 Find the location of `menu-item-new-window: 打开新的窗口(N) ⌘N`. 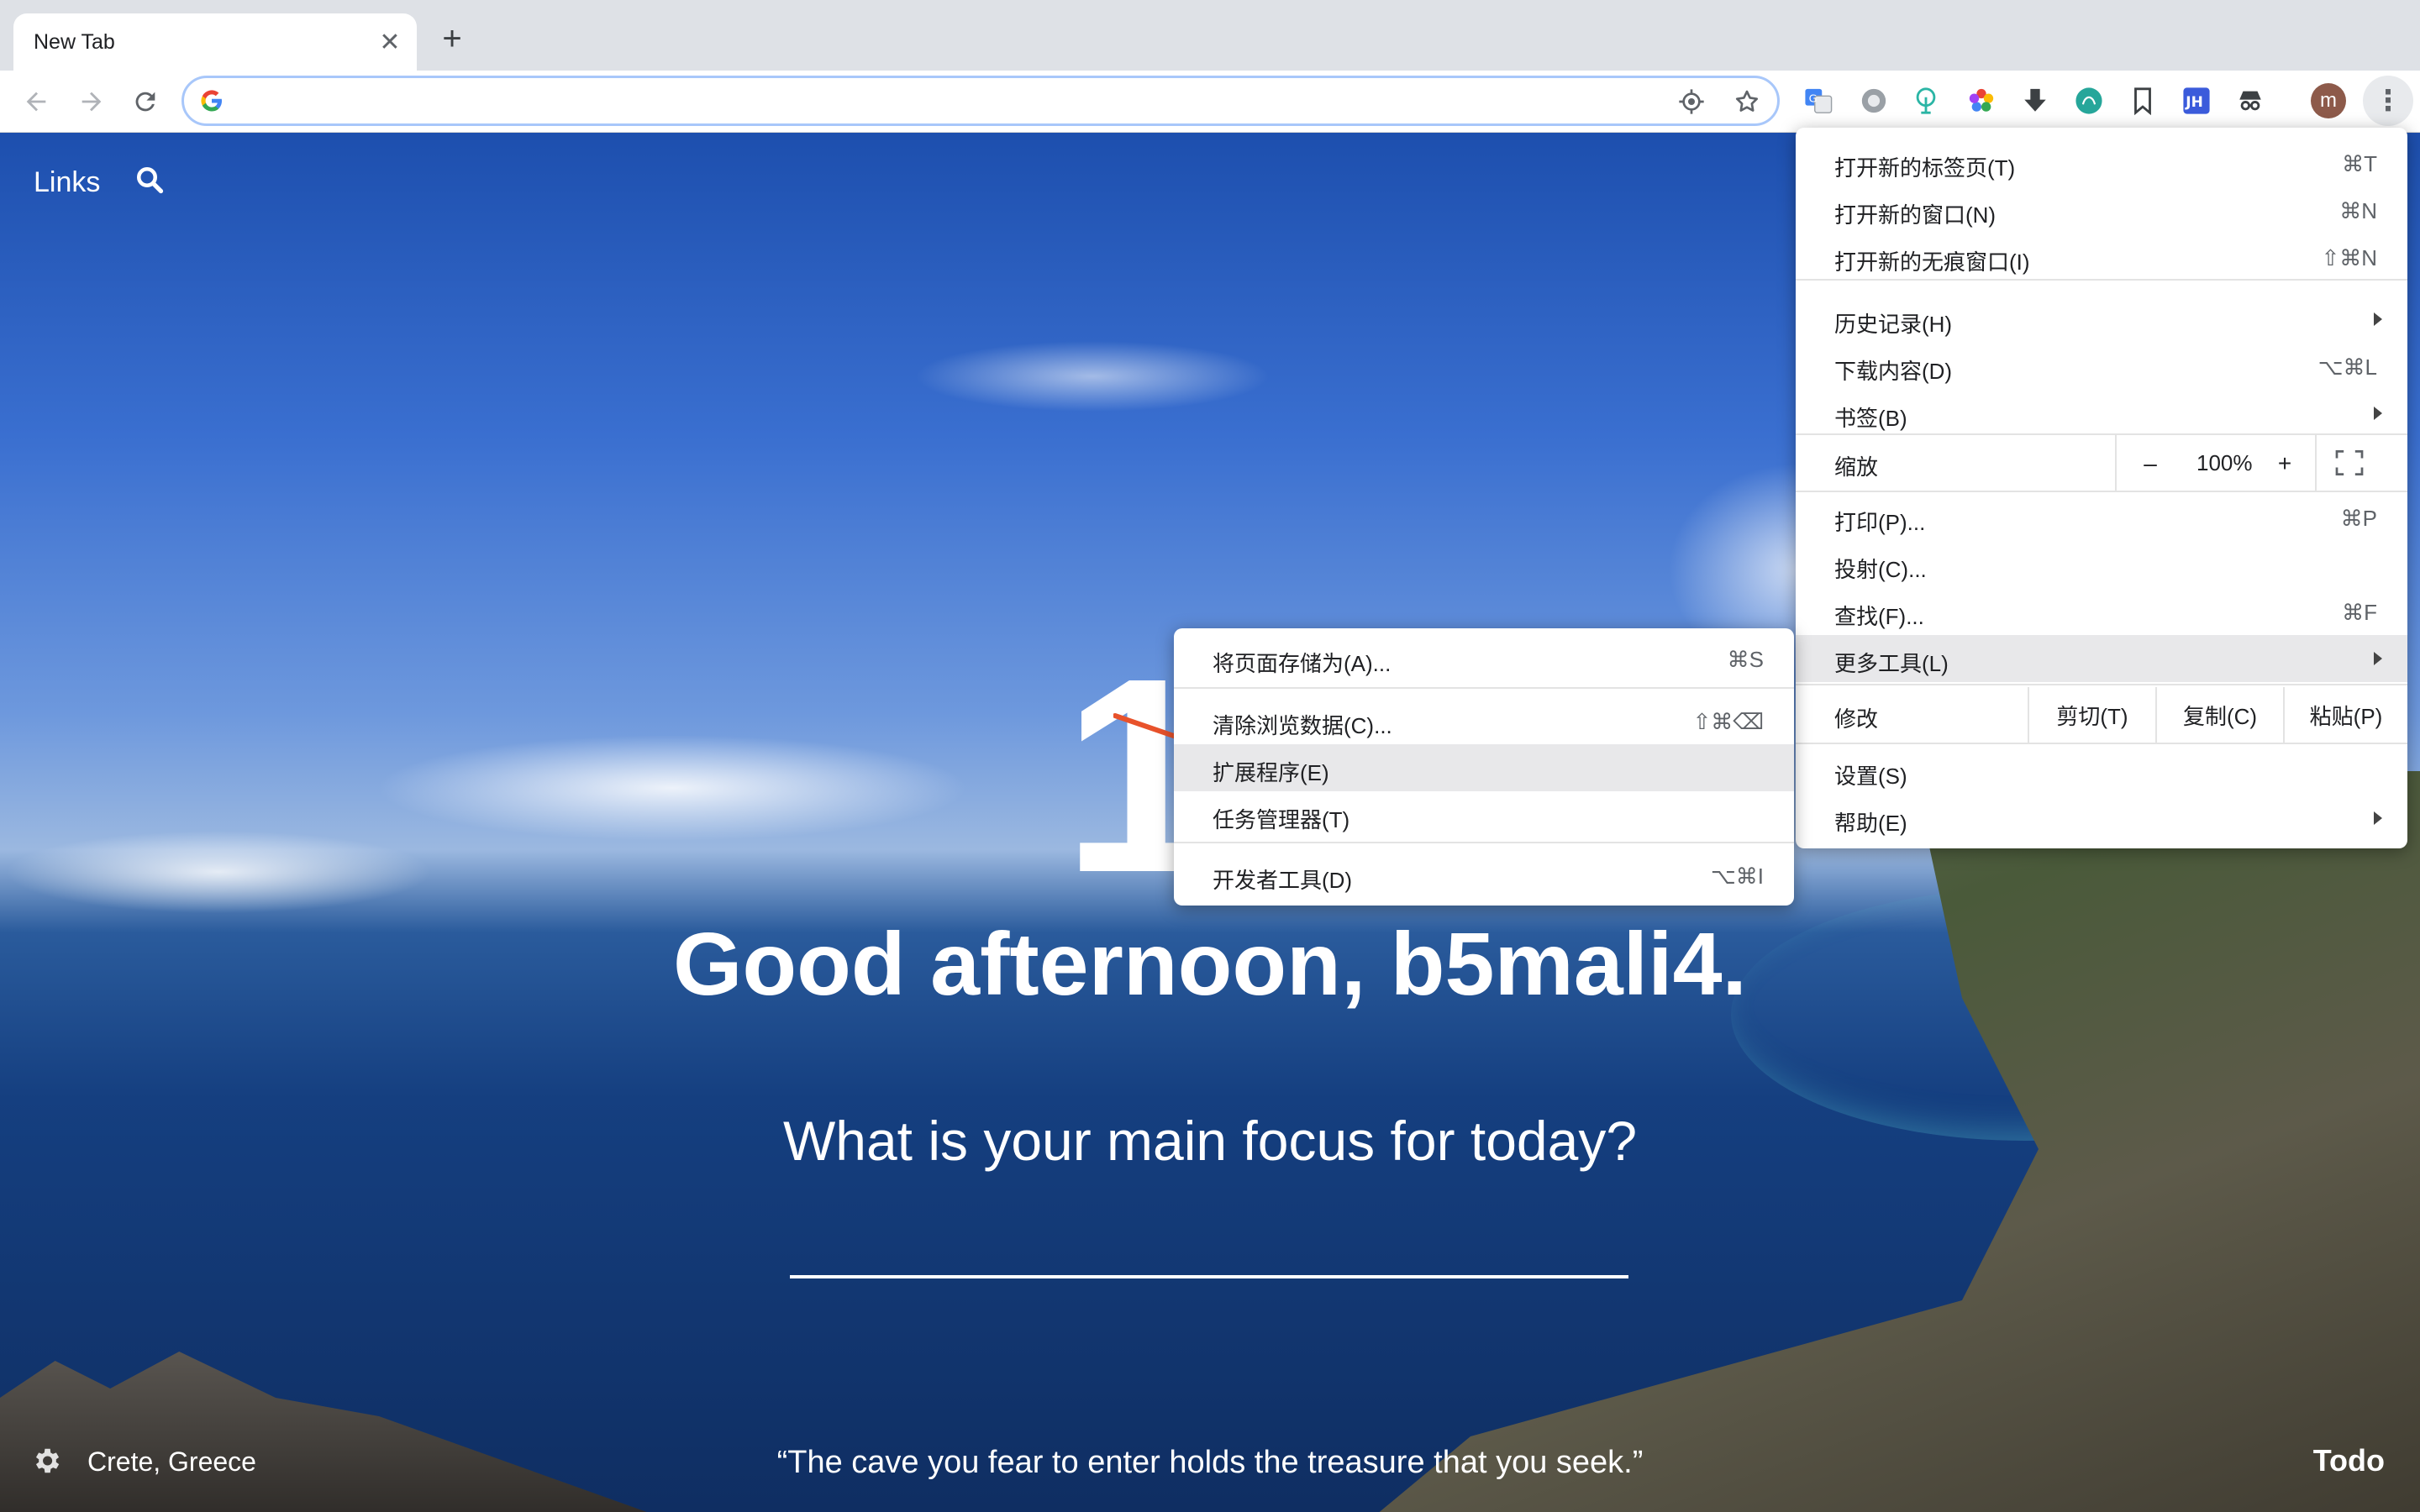

menu-item-new-window: 打开新的窗口(N) ⌘N is located at coordinates (2101, 210).